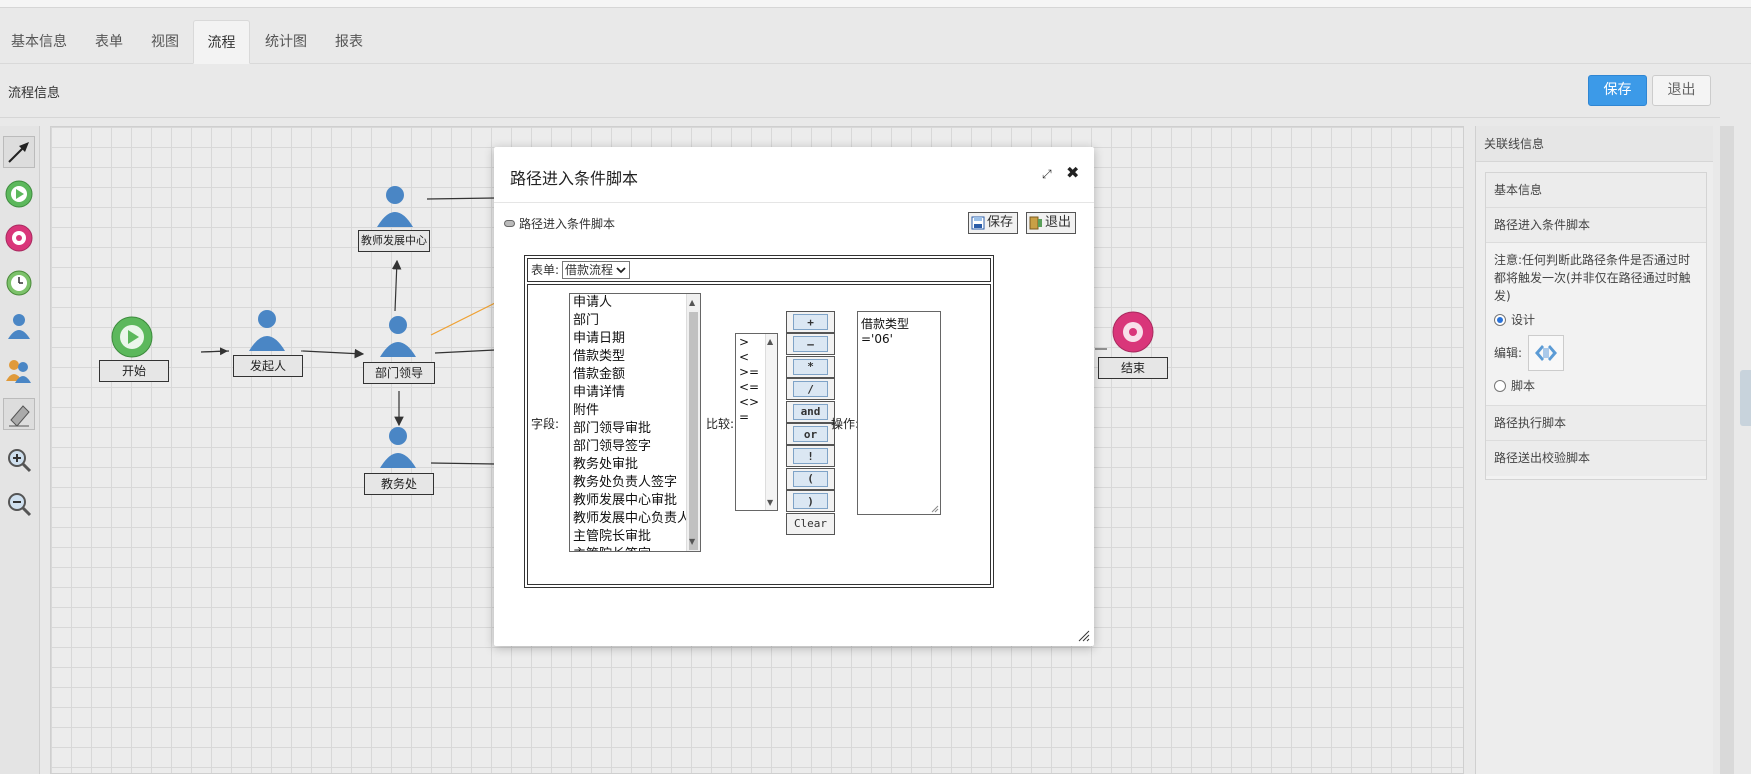 This screenshot has width=1751, height=774. Describe the element at coordinates (398, 338) in the screenshot. I see `dept-leader-node-icon` at that location.